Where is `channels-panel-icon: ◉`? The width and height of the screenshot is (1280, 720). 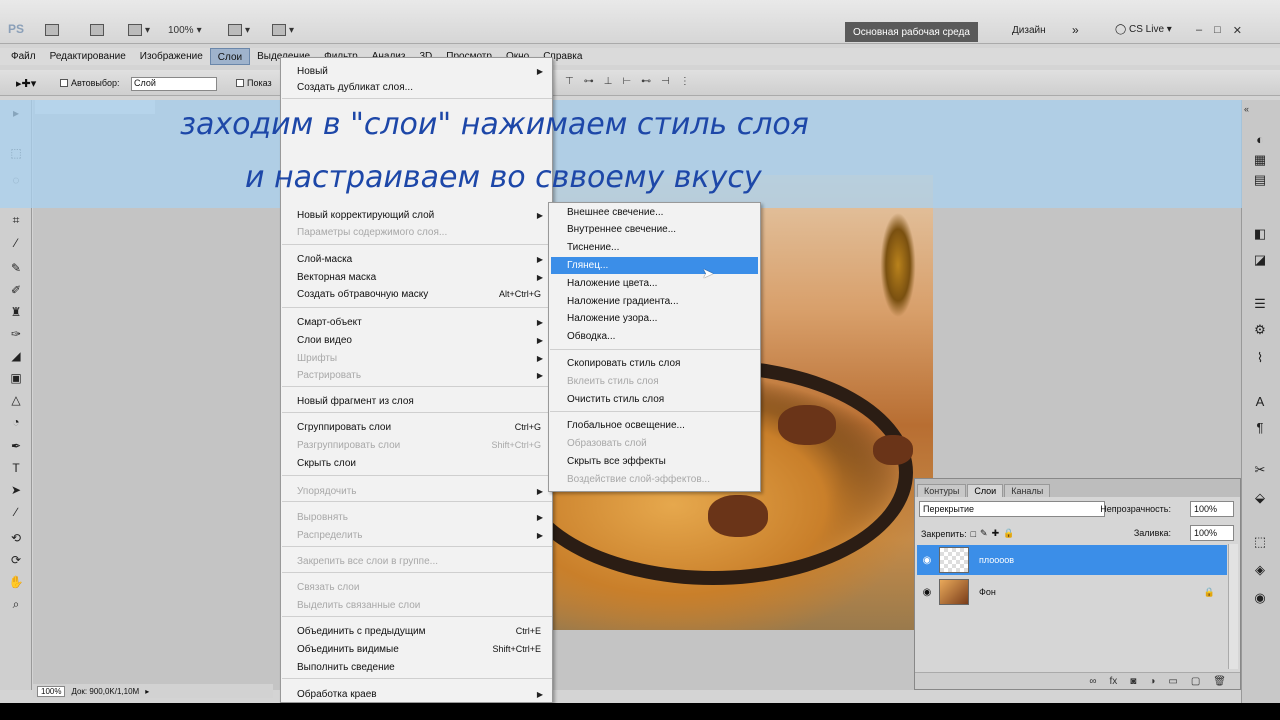
channels-panel-icon: ◉ is located at coordinates (1260, 598).